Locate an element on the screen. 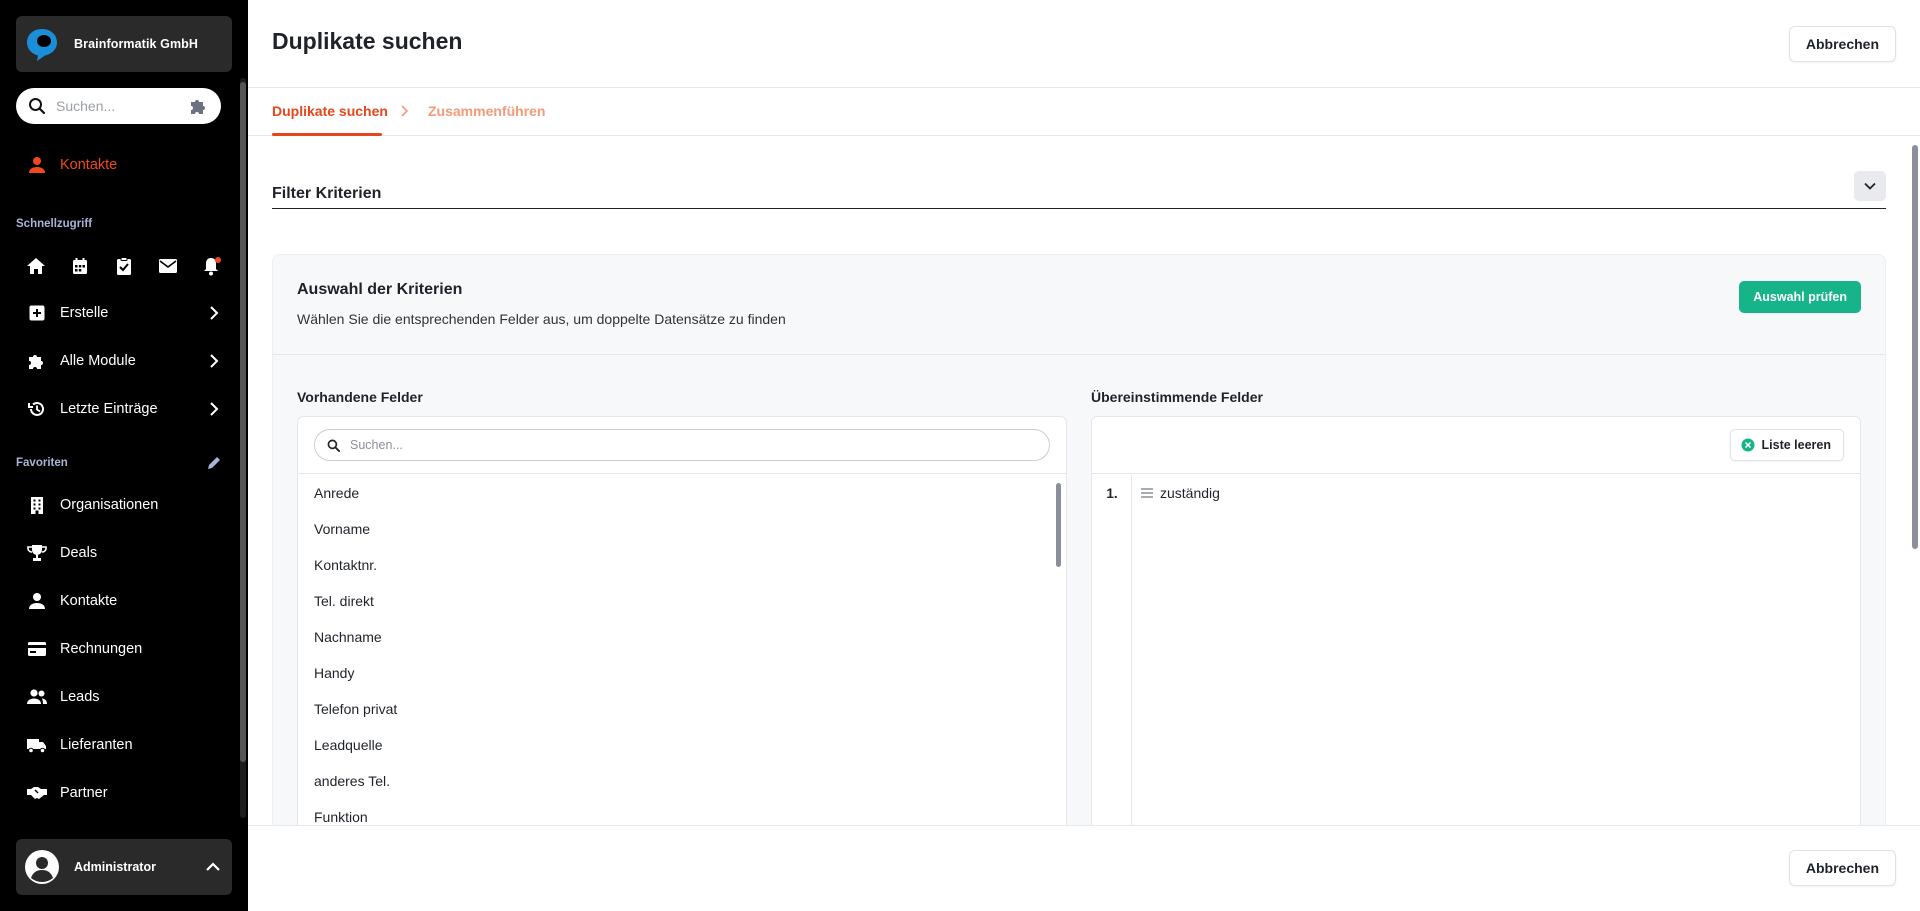 This screenshot has width=1920, height=911. users-icon is located at coordinates (37, 696).